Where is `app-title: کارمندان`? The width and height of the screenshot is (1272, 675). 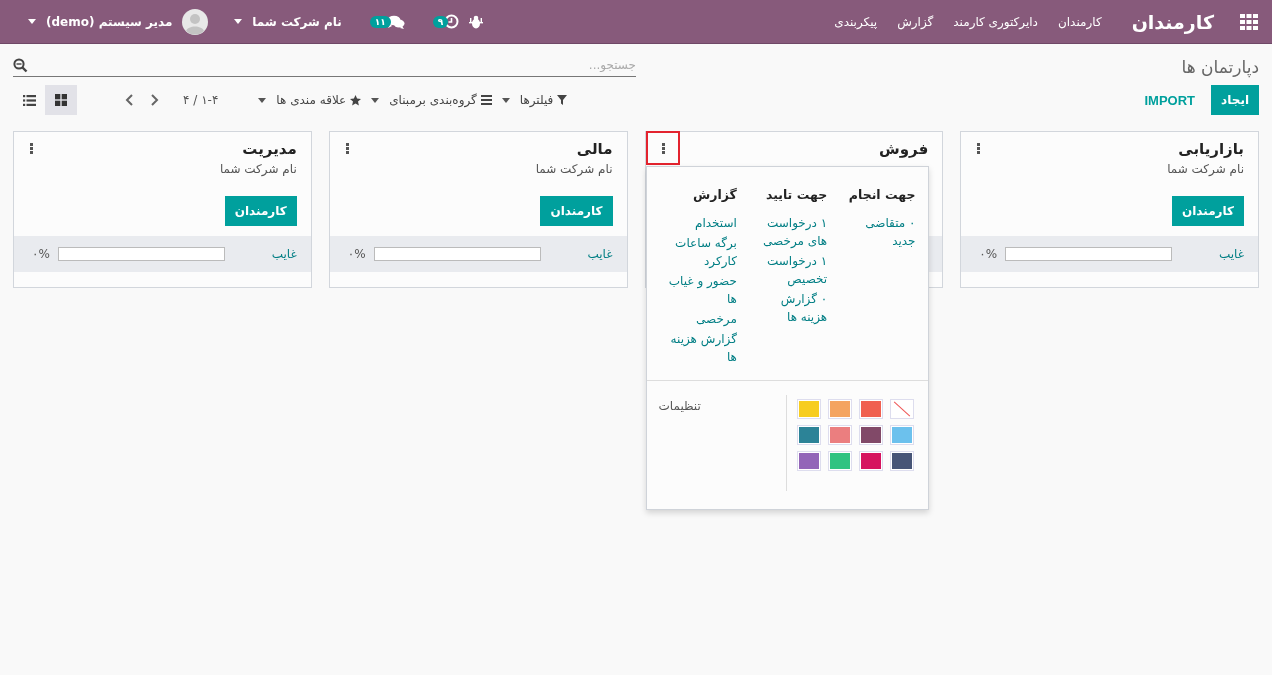
app-title: کارمندان is located at coordinates (1172, 21).